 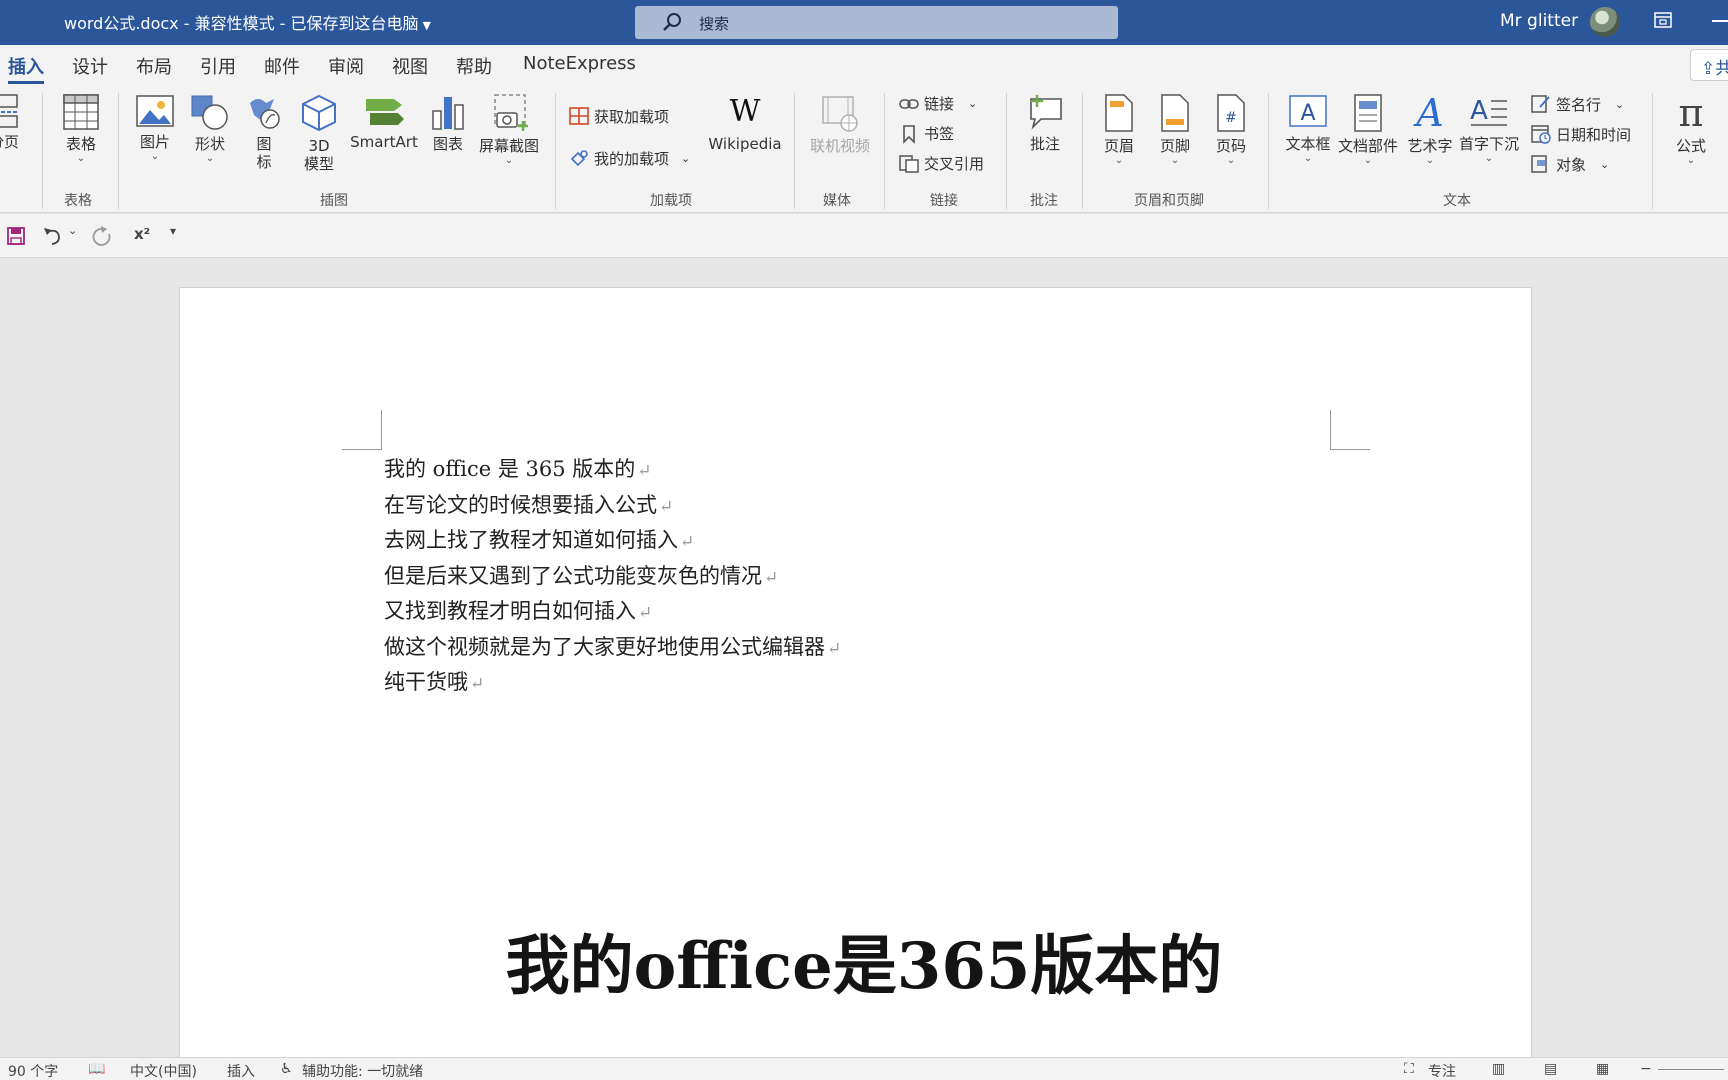 I want to click on header-button: 页眉 ⌄, so click(x=1119, y=130).